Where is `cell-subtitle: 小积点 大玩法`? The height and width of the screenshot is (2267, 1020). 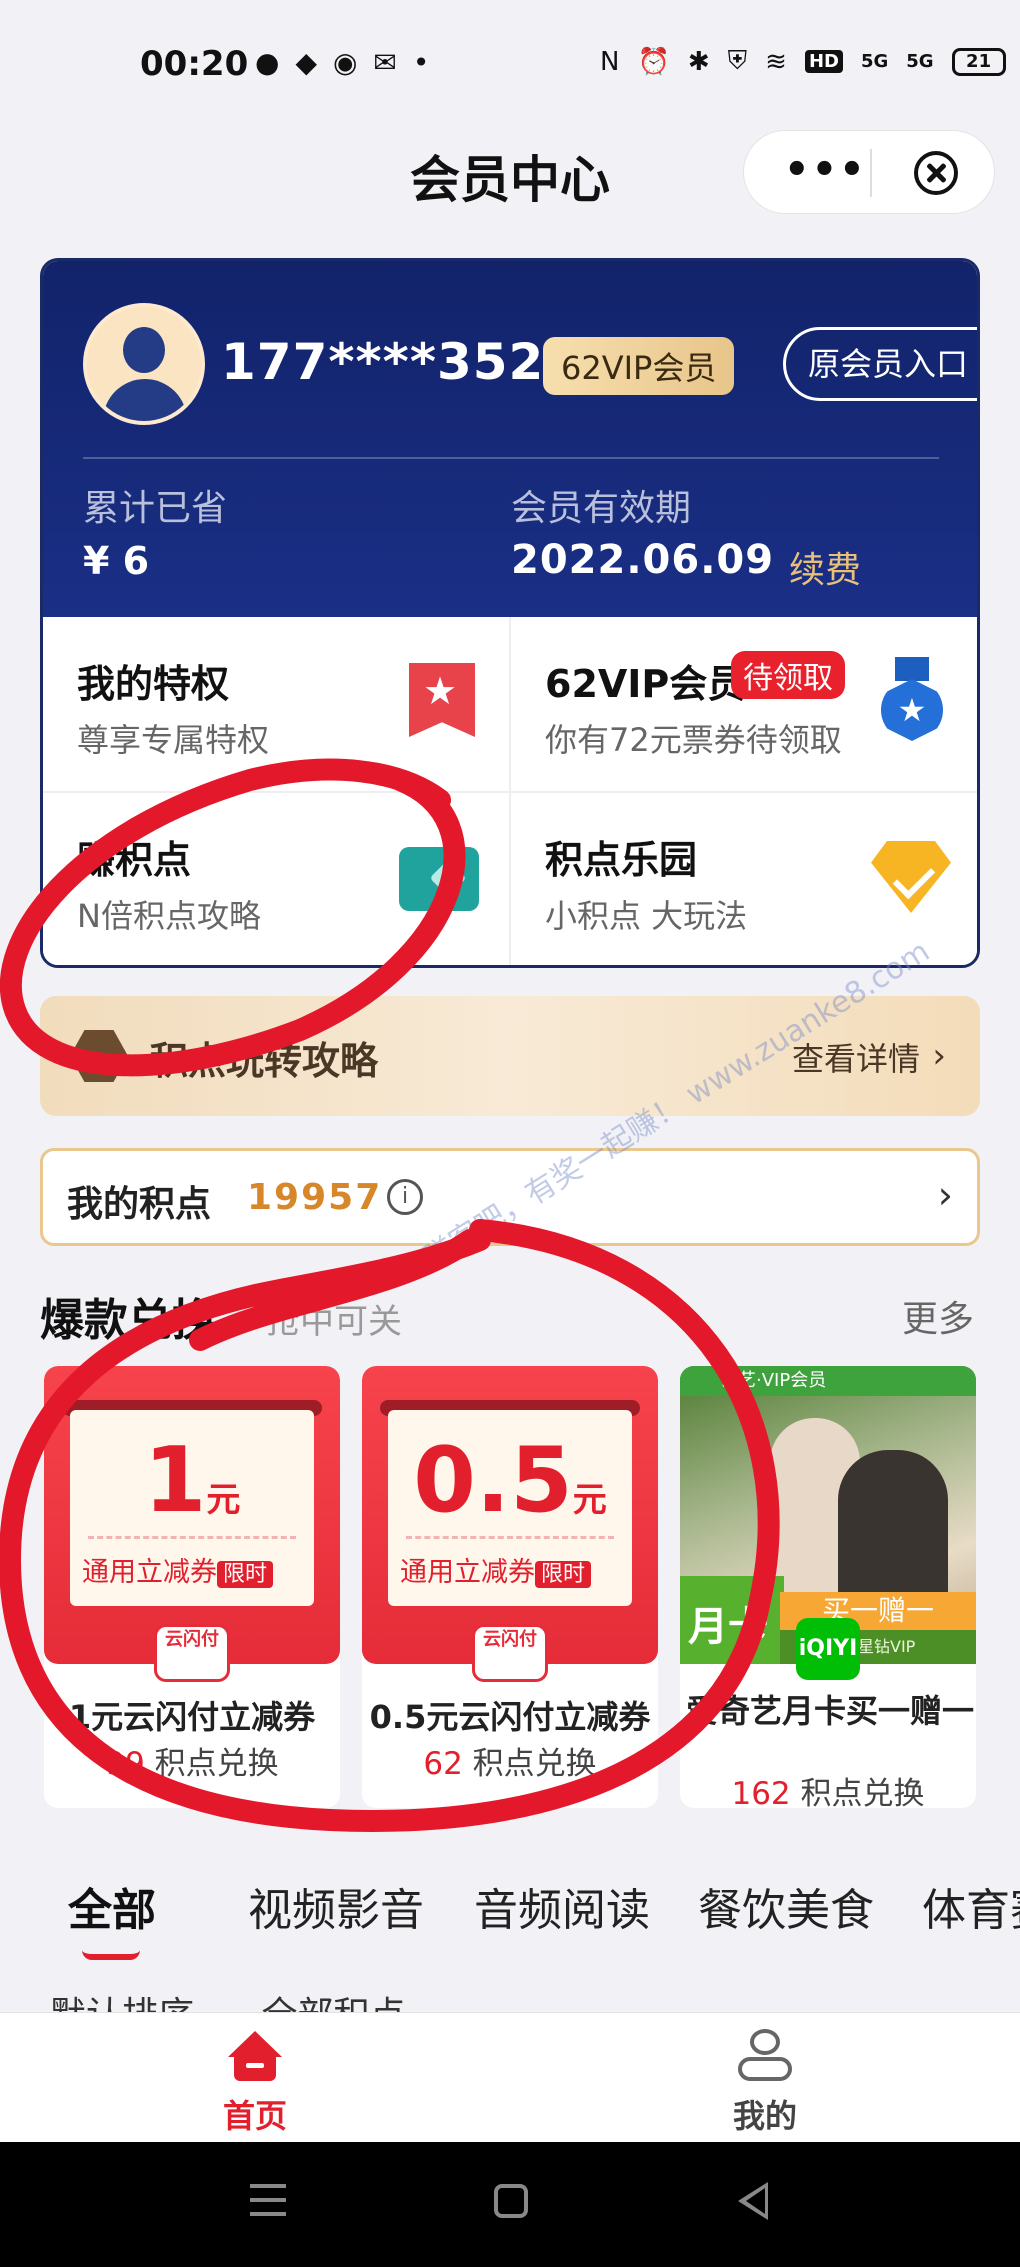 cell-subtitle: 小积点 大玩法 is located at coordinates (646, 916).